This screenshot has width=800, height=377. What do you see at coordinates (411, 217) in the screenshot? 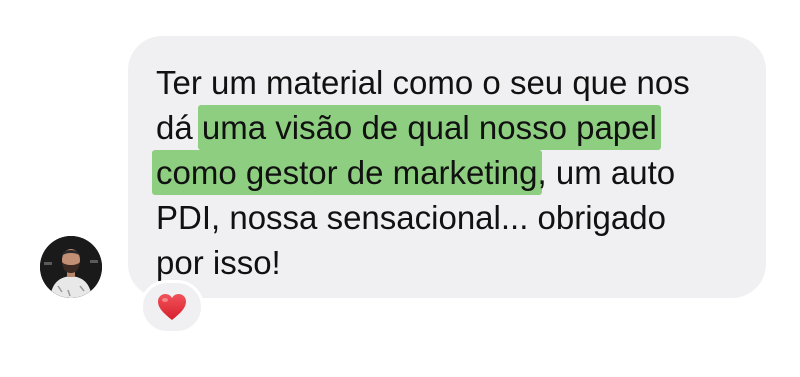
I see `message-line: PDI, nossa sensacional... obrigado` at bounding box center [411, 217].